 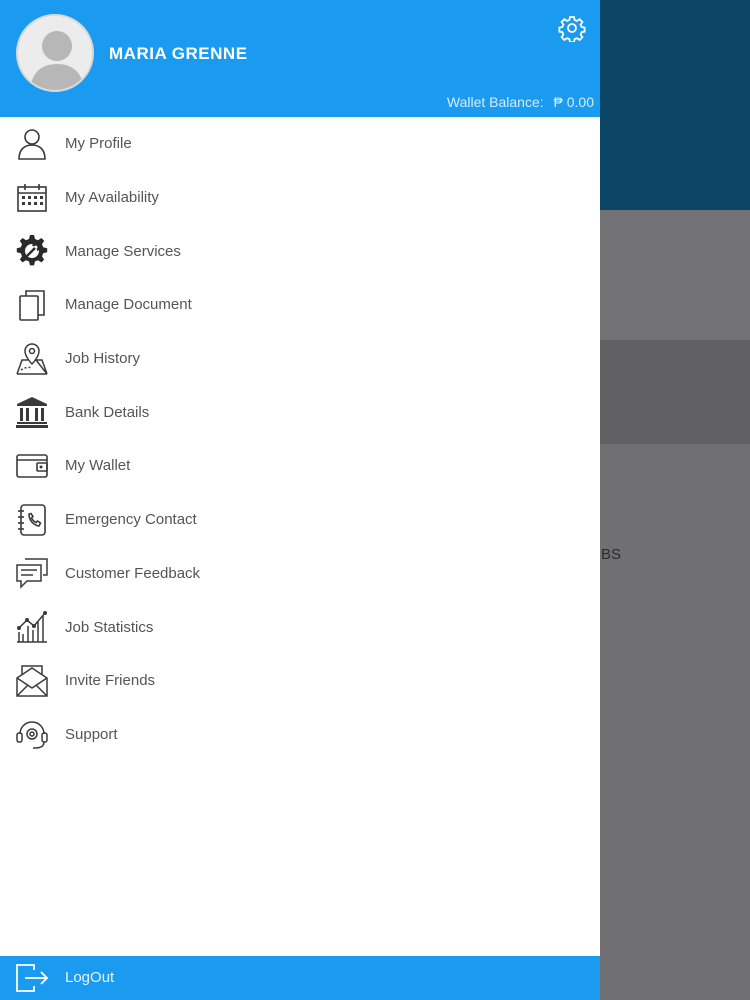 I want to click on menu-item-customer-feedback: Customer Feedback, so click(x=300, y=574).